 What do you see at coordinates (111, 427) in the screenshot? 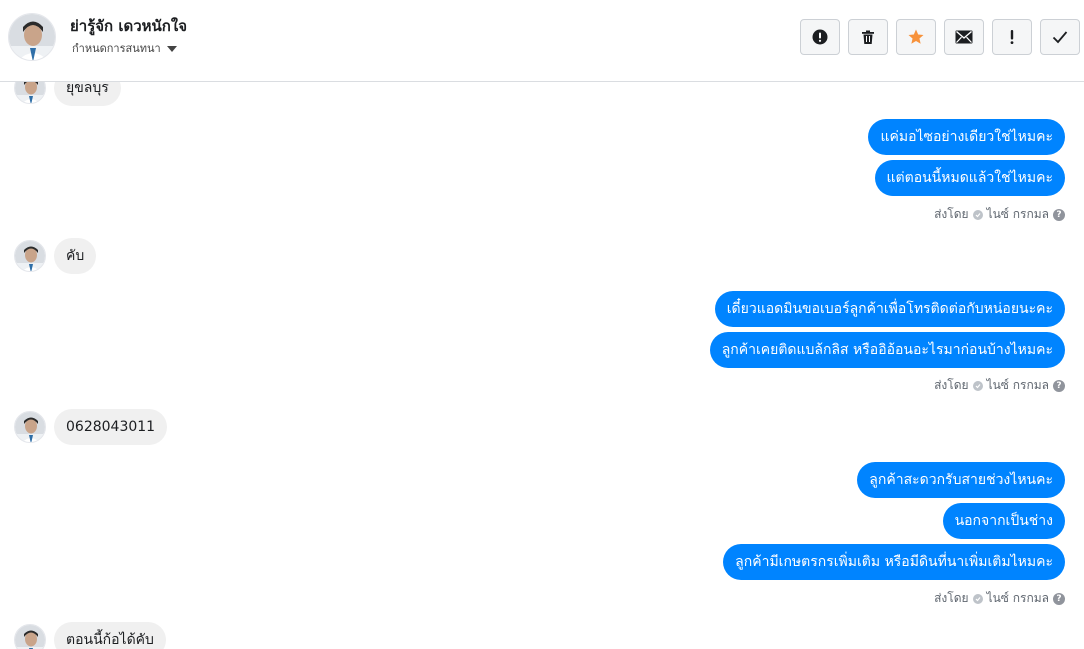
I see `incoming-bubble: 0628043011` at bounding box center [111, 427].